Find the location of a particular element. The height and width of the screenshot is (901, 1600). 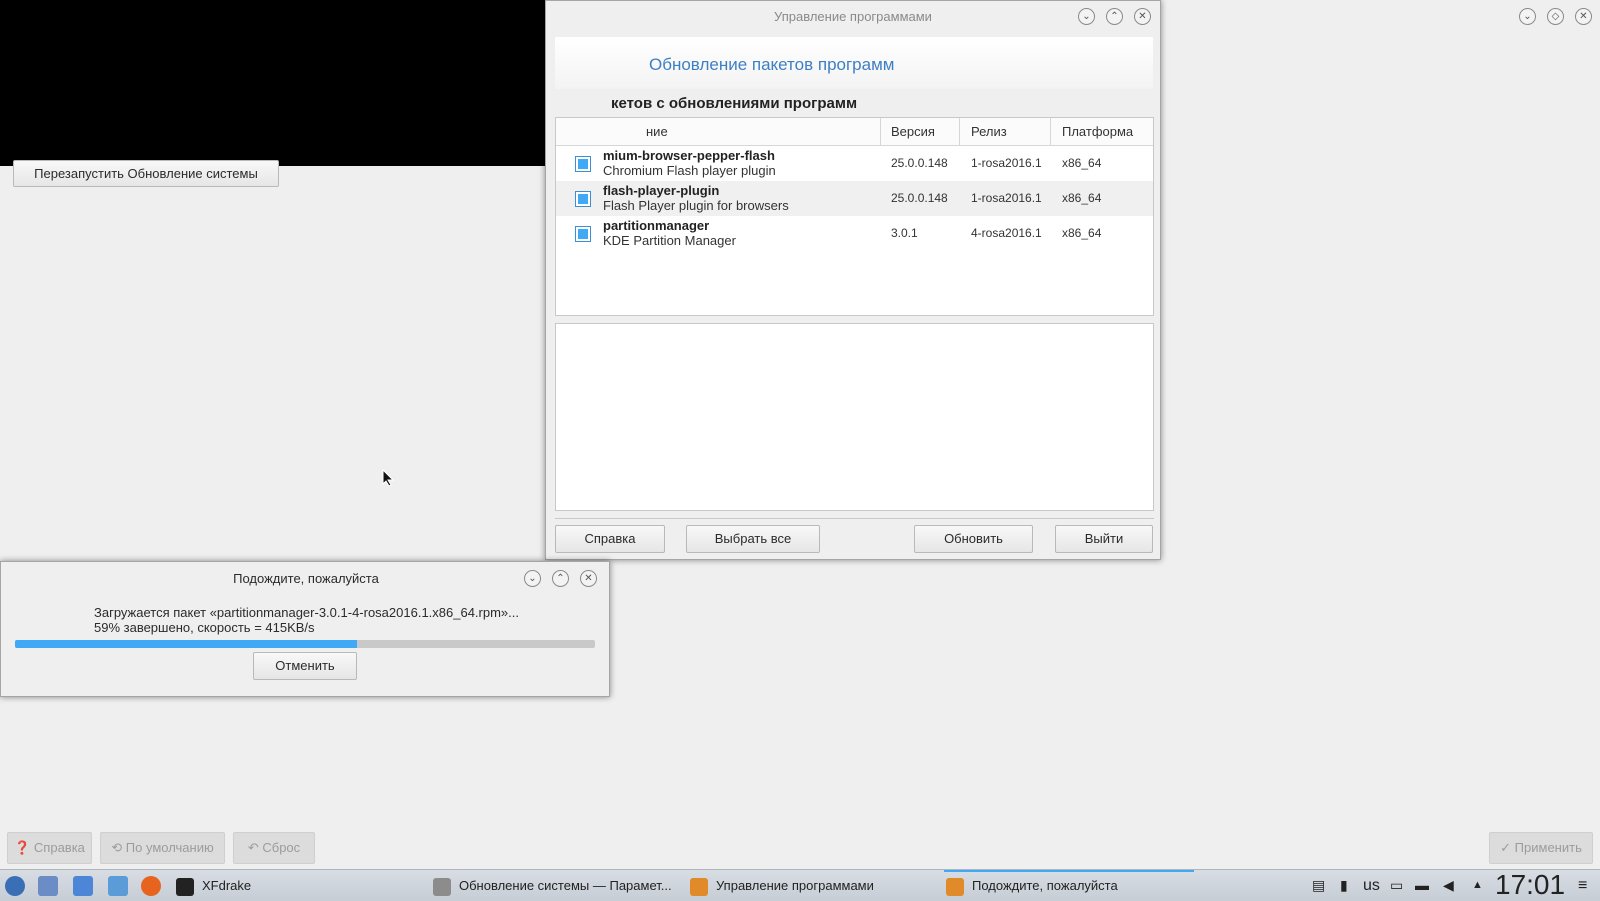

tray-expand-icon: ▲ is located at coordinates (1477, 885).